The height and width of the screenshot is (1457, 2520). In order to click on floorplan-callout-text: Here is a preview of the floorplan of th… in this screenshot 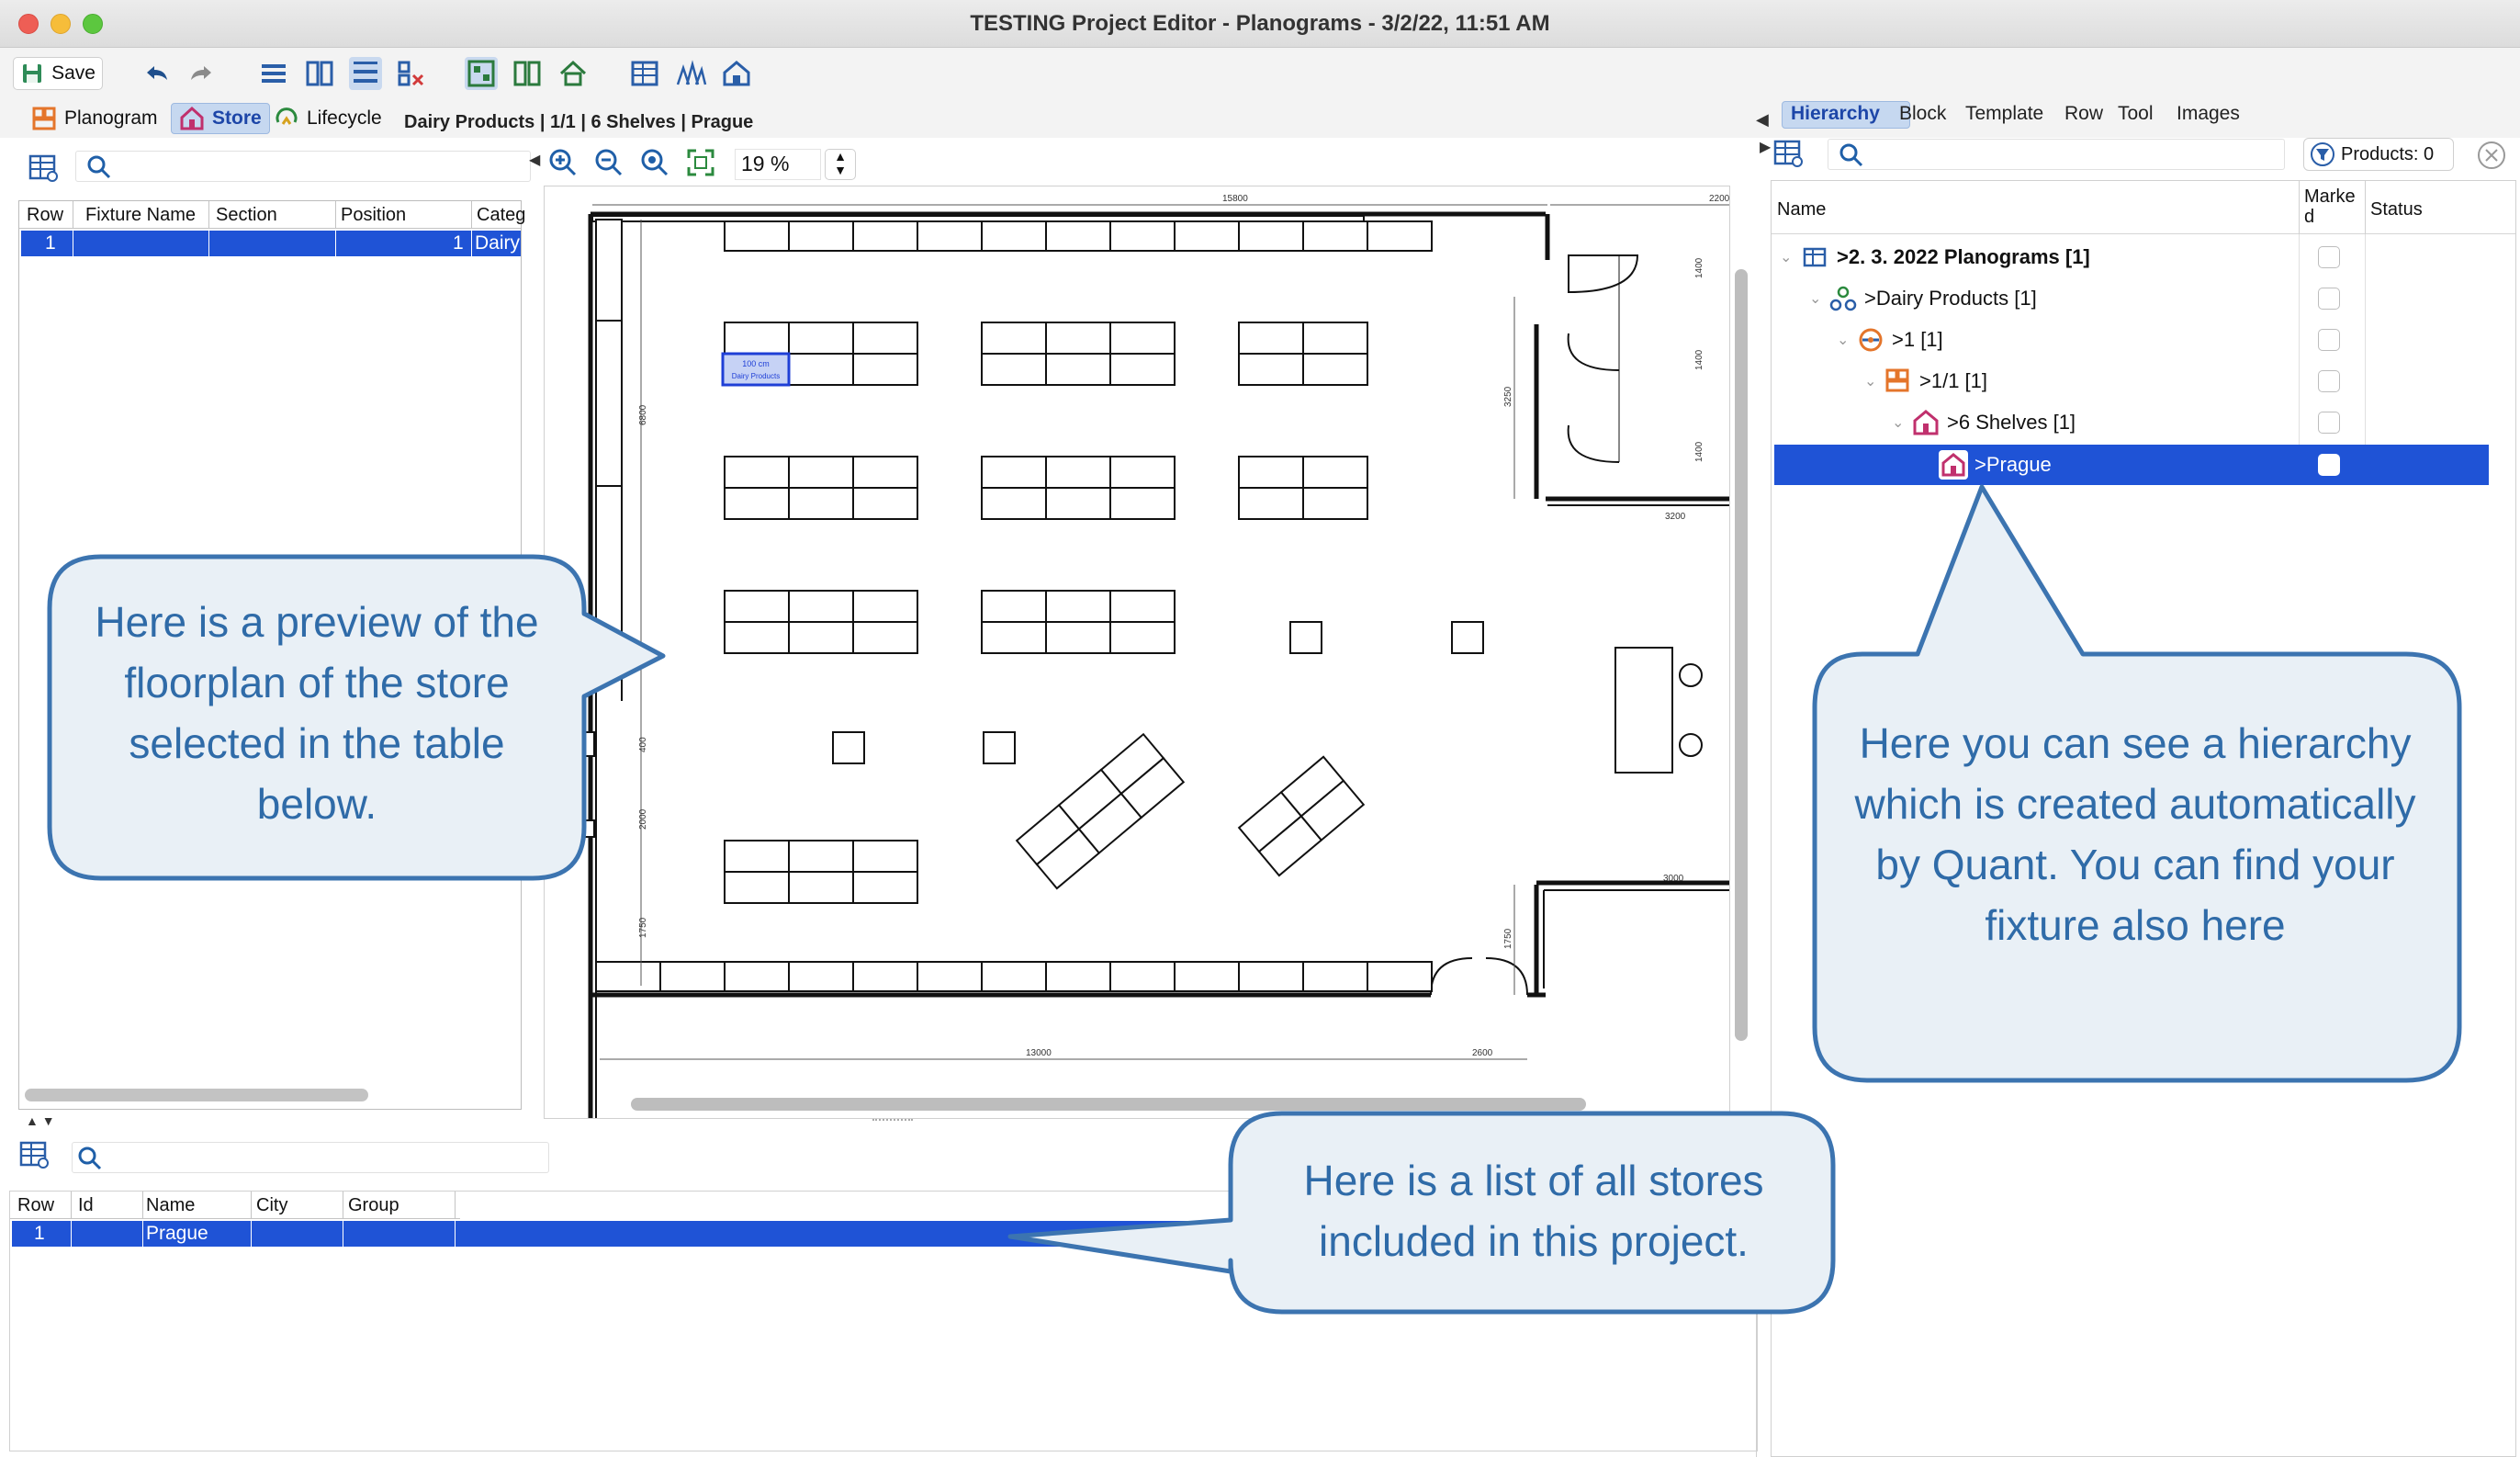, I will do `click(317, 713)`.